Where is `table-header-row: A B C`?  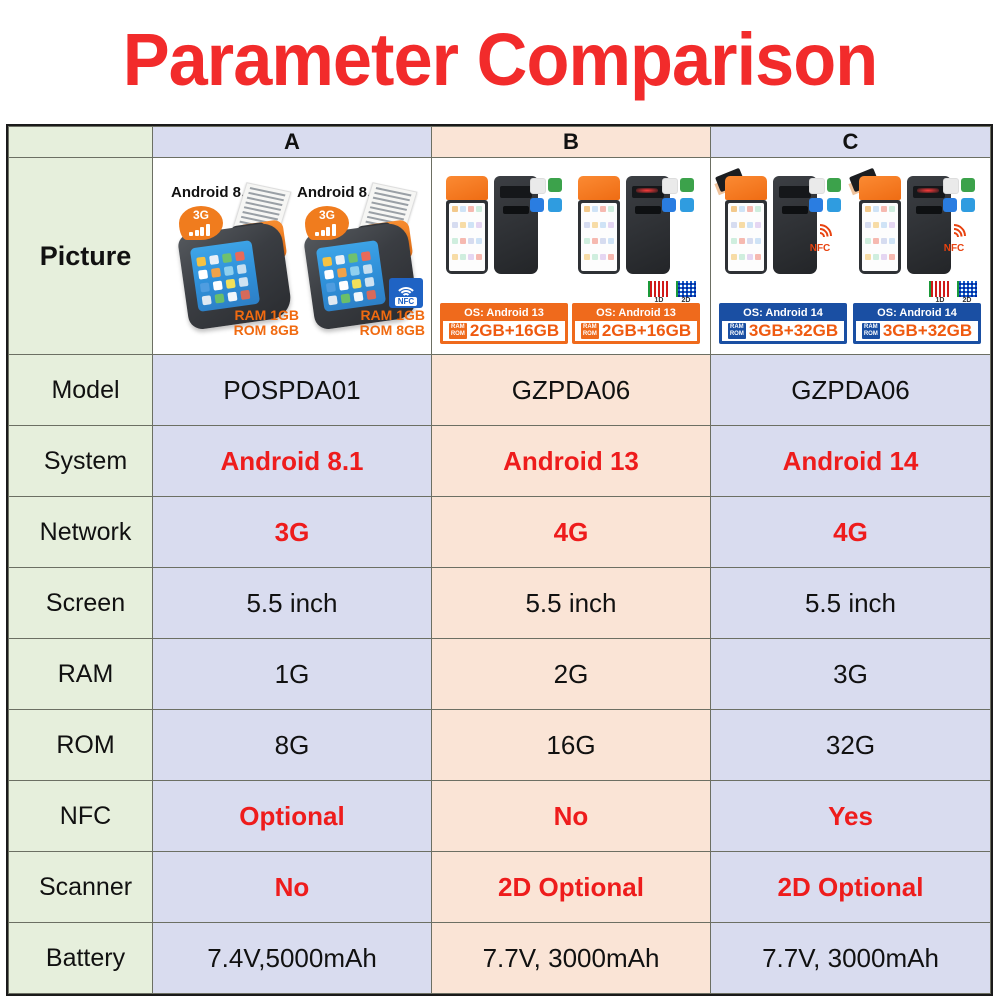 table-header-row: A B C is located at coordinates (499, 142).